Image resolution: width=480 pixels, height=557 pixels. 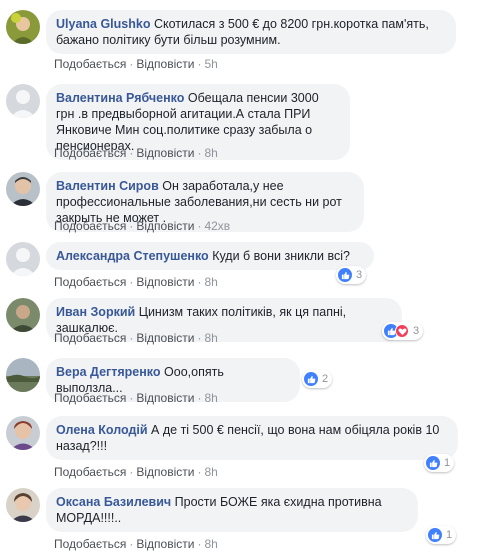 I want to click on comment-text: Куди б вони зникли всі?, so click(x=281, y=256).